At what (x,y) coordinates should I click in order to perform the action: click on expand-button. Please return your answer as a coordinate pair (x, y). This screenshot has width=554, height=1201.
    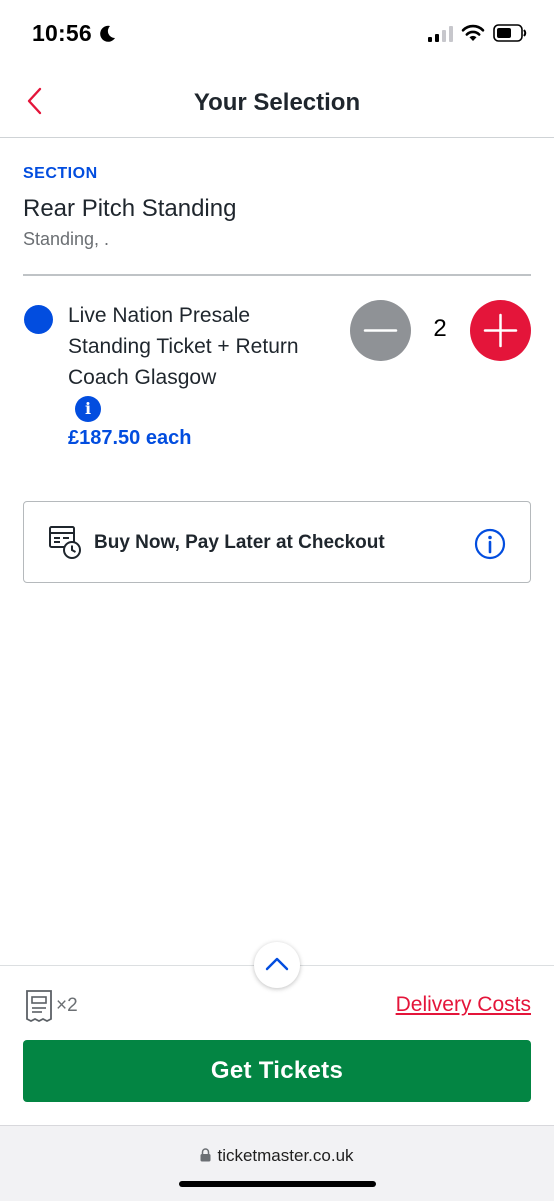
    Looking at the image, I should click on (277, 965).